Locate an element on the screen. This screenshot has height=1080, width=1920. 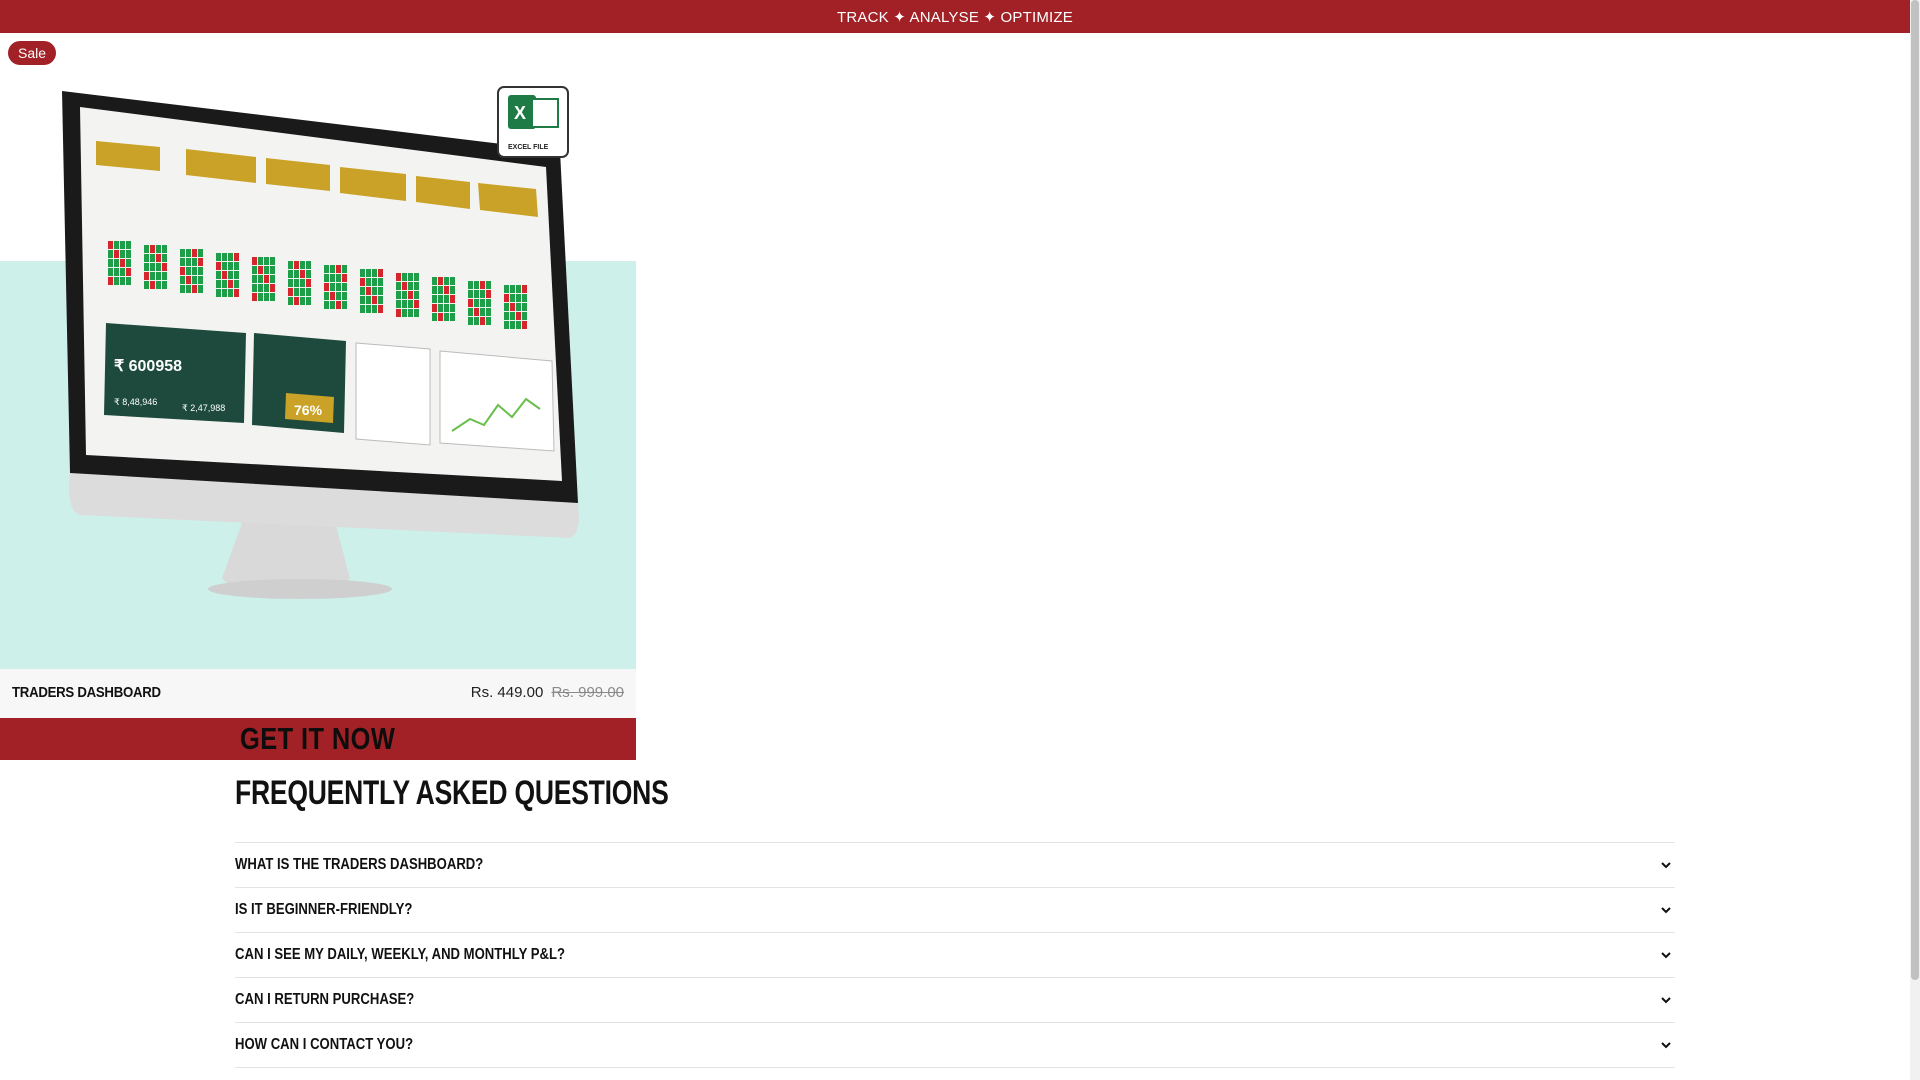
sale-badge: Sale is located at coordinates (32, 53).